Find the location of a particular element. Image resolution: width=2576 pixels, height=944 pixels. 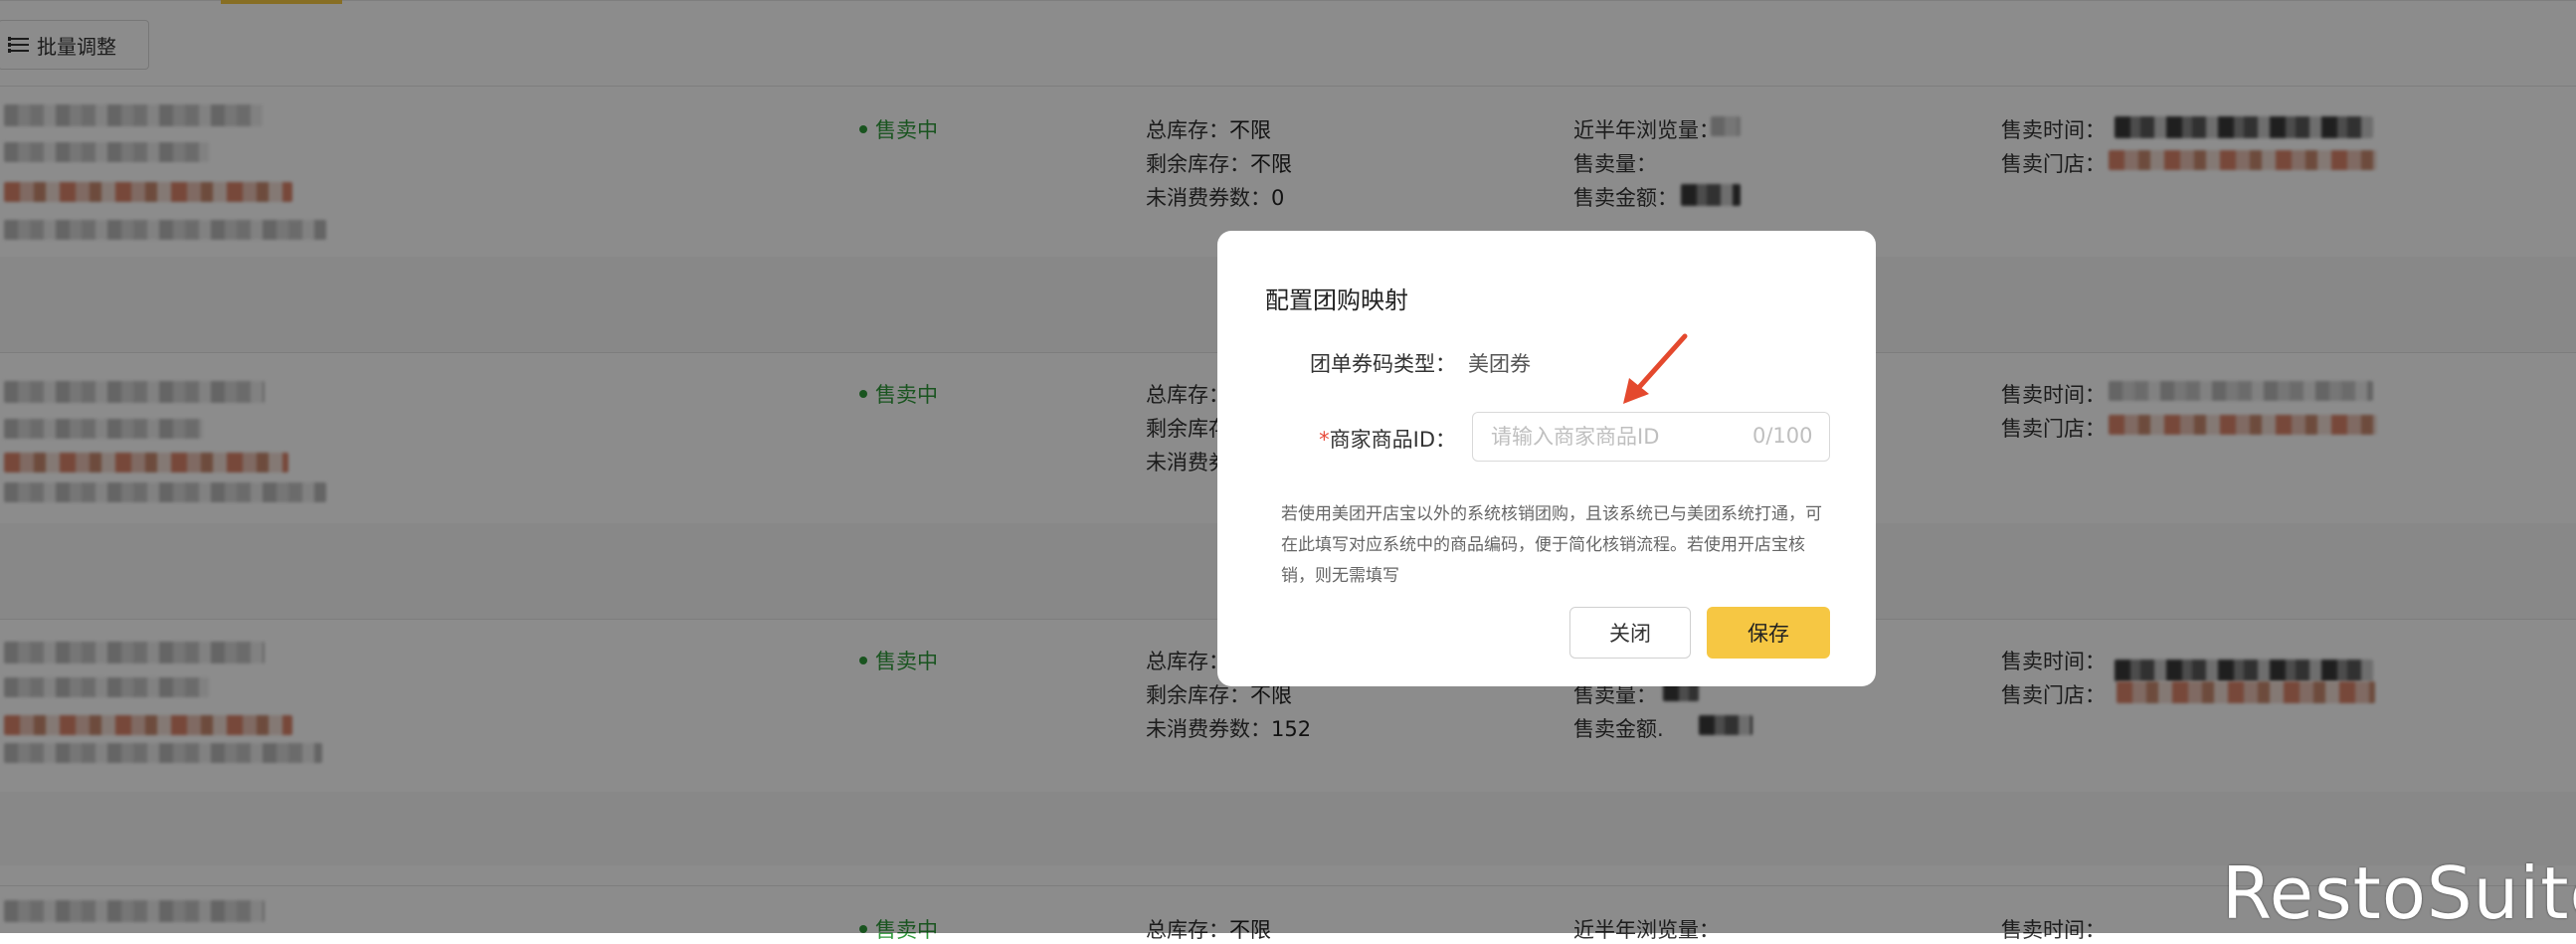

dialog-title: 配置团购映射 is located at coordinates (1336, 300).